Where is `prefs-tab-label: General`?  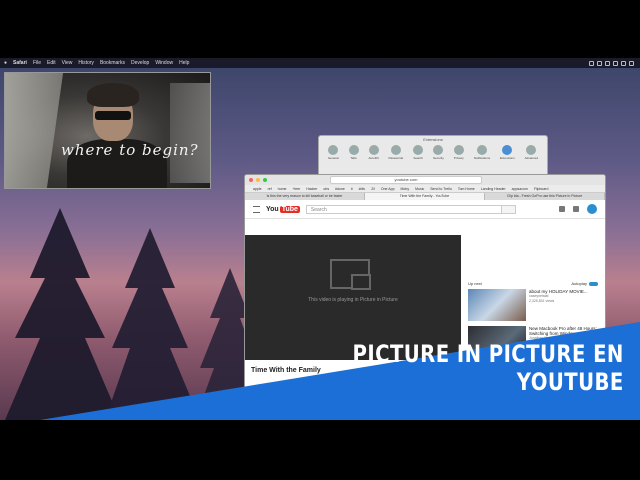
prefs-tab-label: General is located at coordinates (333, 158).